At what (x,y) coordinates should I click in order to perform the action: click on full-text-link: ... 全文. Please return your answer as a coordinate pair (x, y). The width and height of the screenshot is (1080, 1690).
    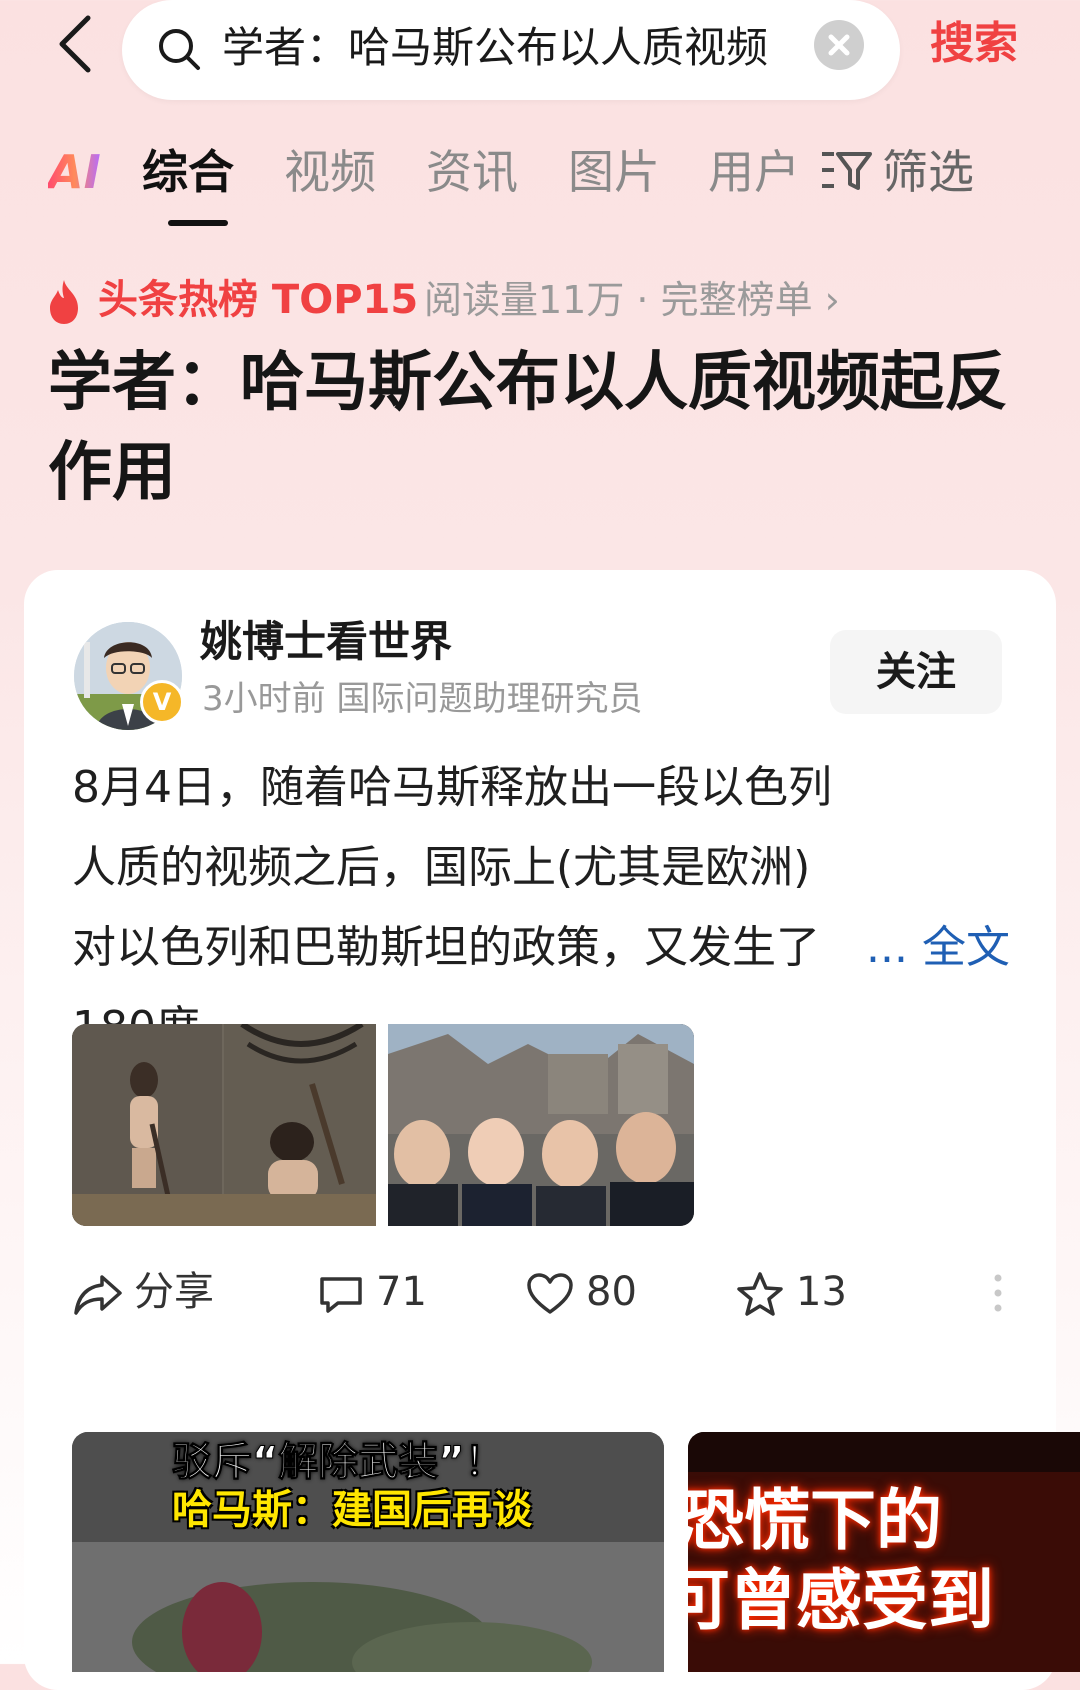
    Looking at the image, I should click on (938, 948).